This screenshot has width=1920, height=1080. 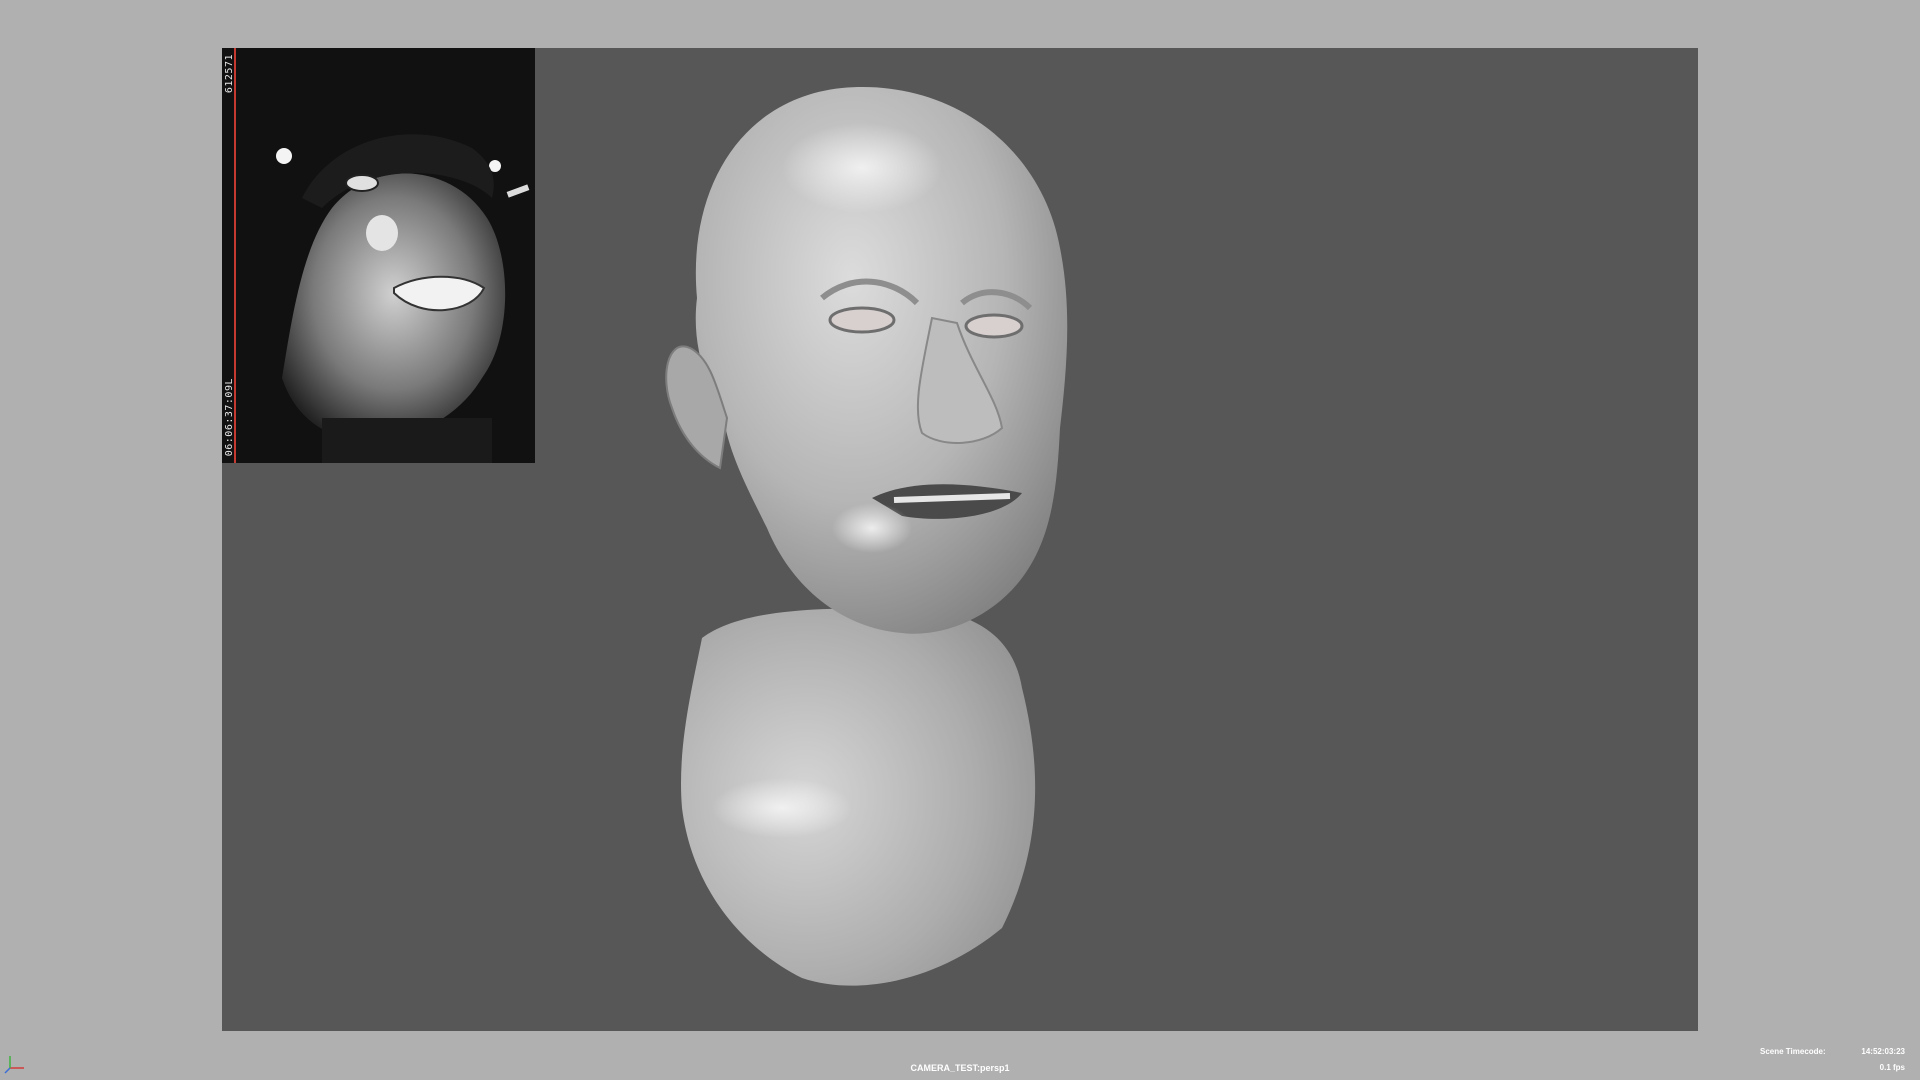 I want to click on reference-face-image, so click(x=378, y=255).